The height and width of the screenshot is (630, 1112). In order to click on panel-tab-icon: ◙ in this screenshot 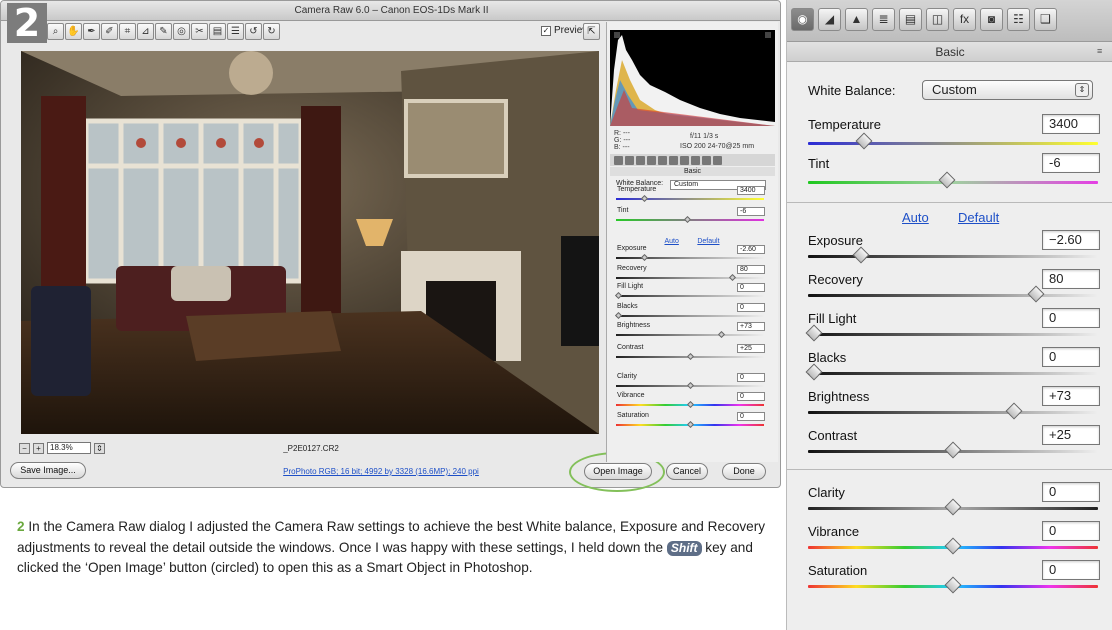, I will do `click(991, 19)`.